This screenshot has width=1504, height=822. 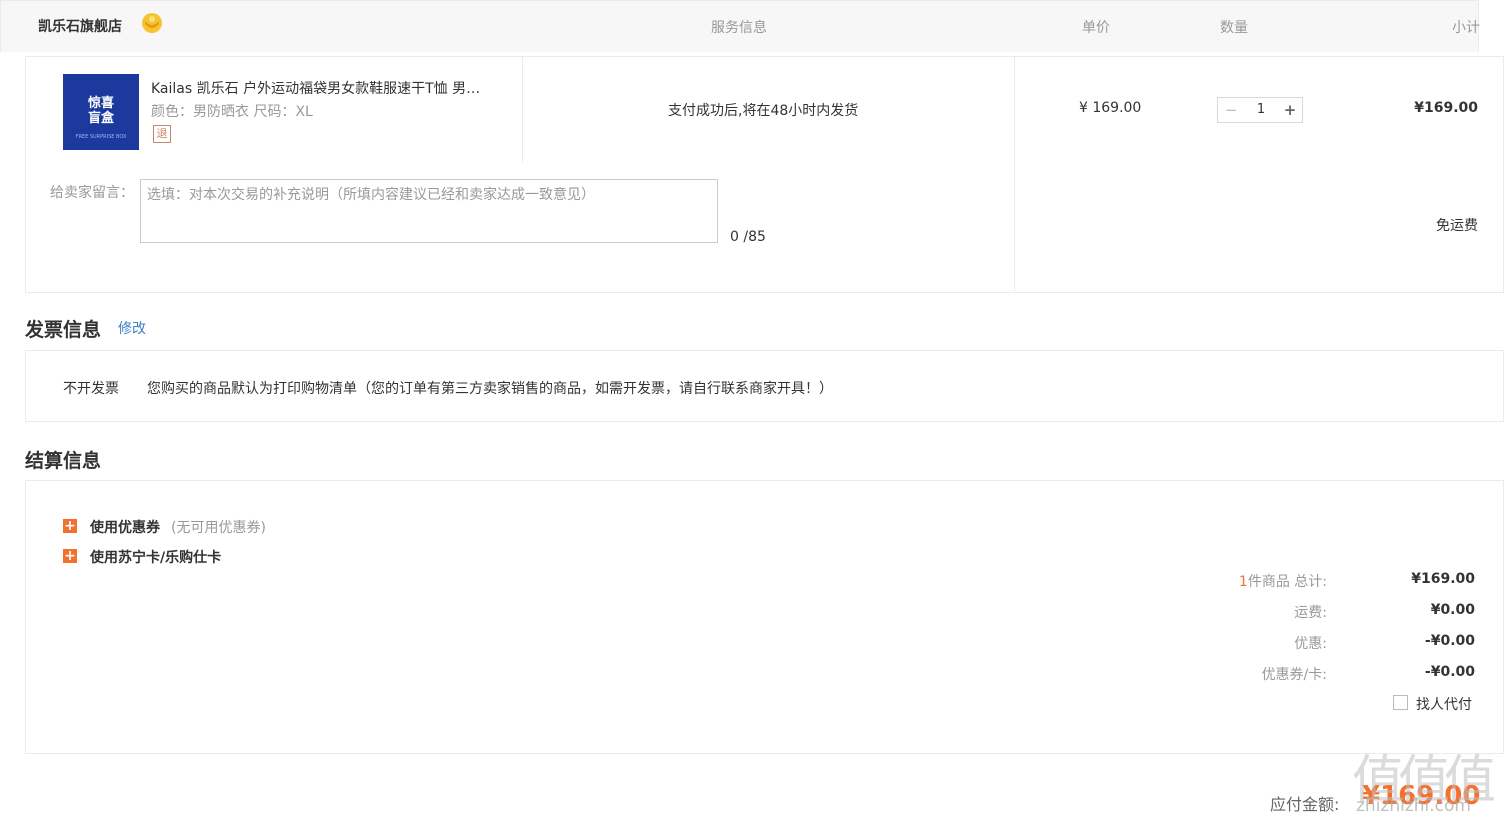 What do you see at coordinates (63, 461) in the screenshot?
I see `settlement-section-title: 结算信息` at bounding box center [63, 461].